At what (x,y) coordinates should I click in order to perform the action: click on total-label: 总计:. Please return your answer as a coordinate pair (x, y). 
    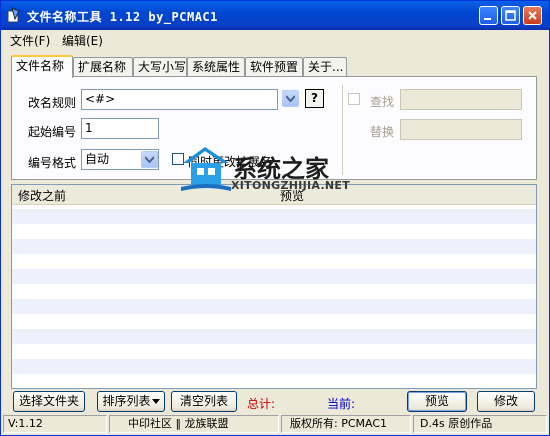
    Looking at the image, I should click on (261, 404).